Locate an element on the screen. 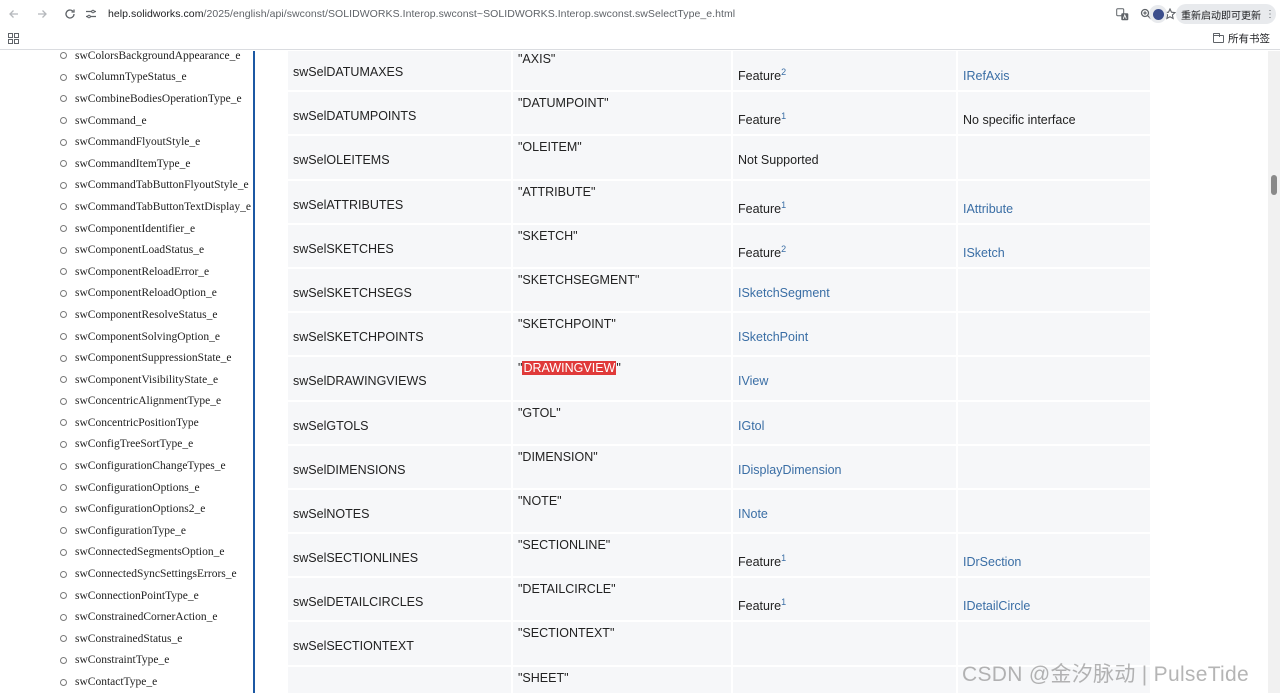 This screenshot has width=1280, height=693. sidebar-item: swConfigurationChangeTypes_e is located at coordinates (127, 466).